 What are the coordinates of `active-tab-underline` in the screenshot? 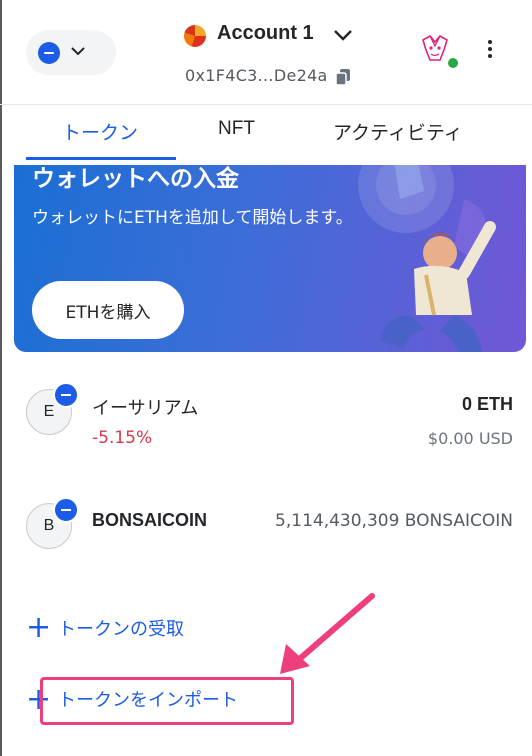 It's located at (101, 158).